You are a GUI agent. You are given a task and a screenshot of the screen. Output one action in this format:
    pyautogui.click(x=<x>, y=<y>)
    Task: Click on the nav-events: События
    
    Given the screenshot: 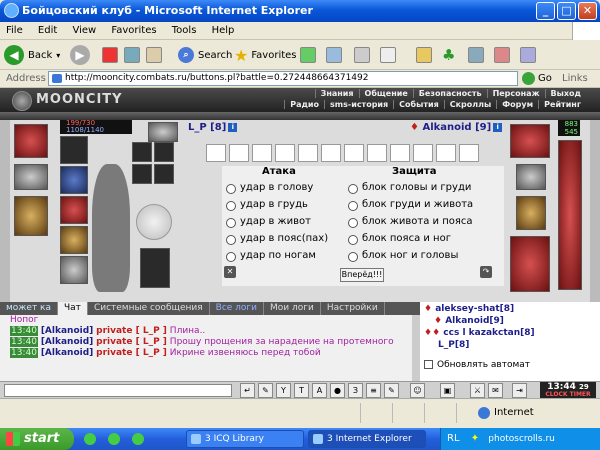 What is the action you would take?
    pyautogui.click(x=418, y=104)
    